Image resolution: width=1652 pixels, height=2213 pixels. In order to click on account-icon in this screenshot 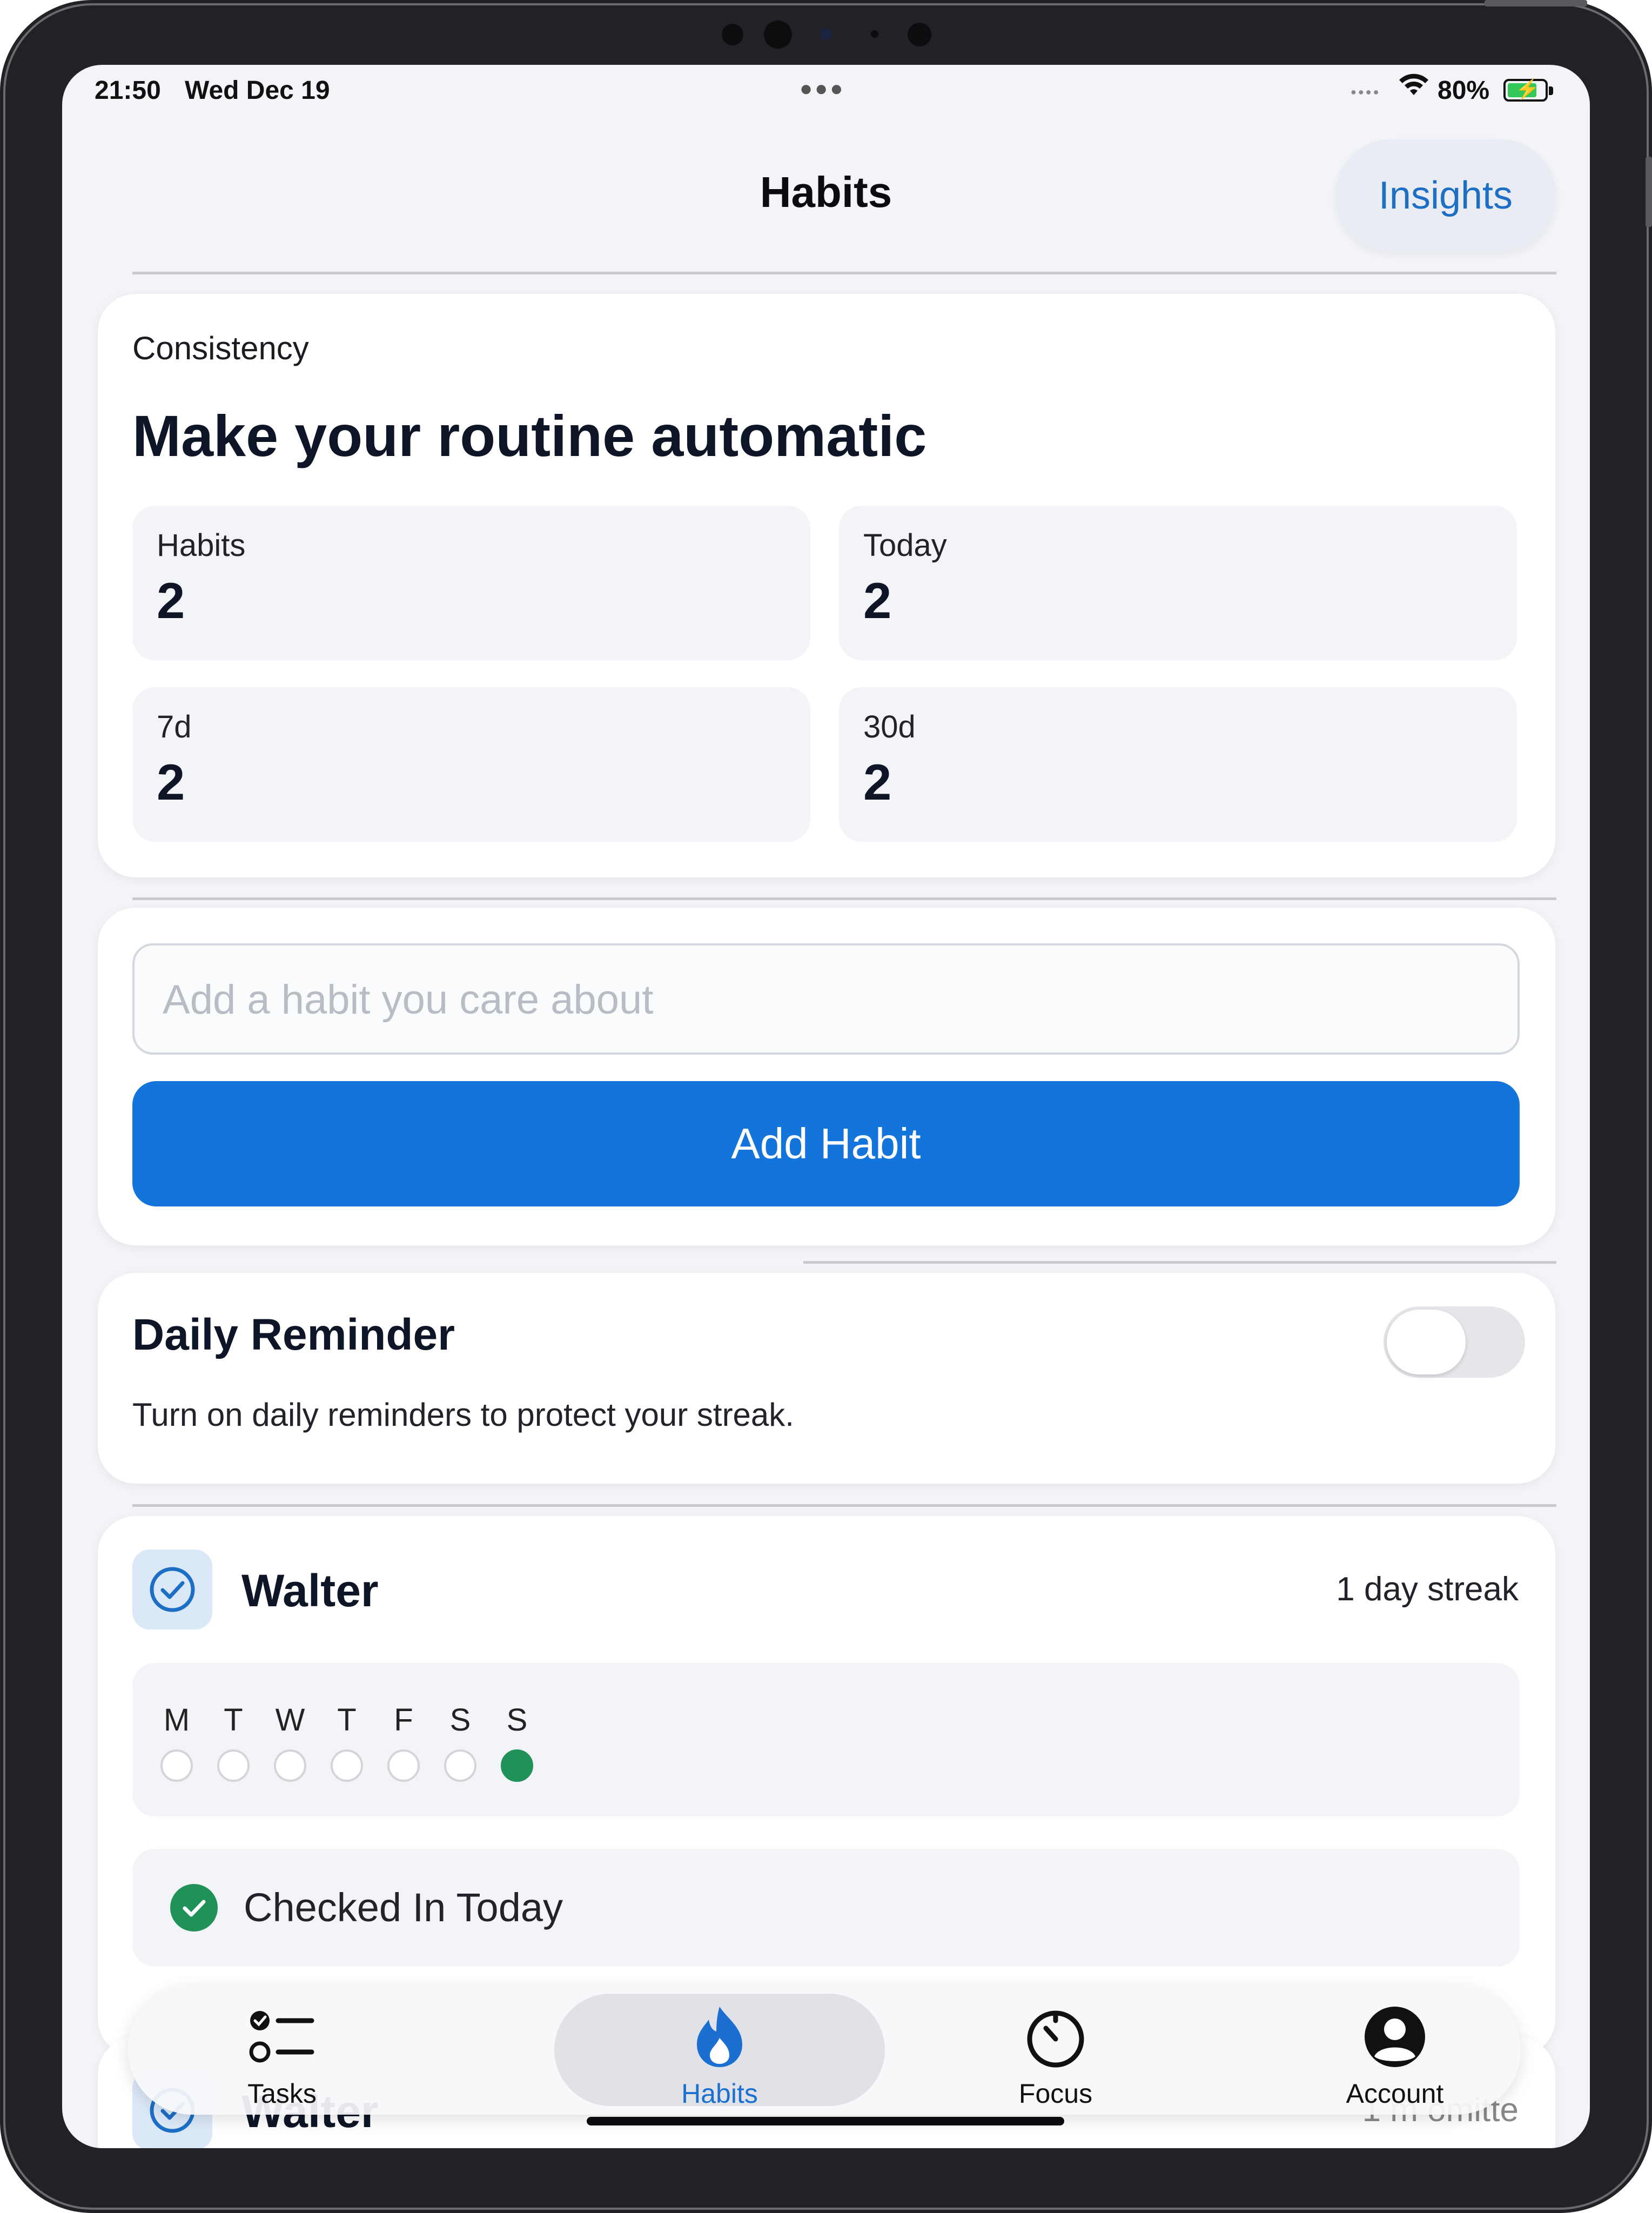, I will do `click(1394, 2037)`.